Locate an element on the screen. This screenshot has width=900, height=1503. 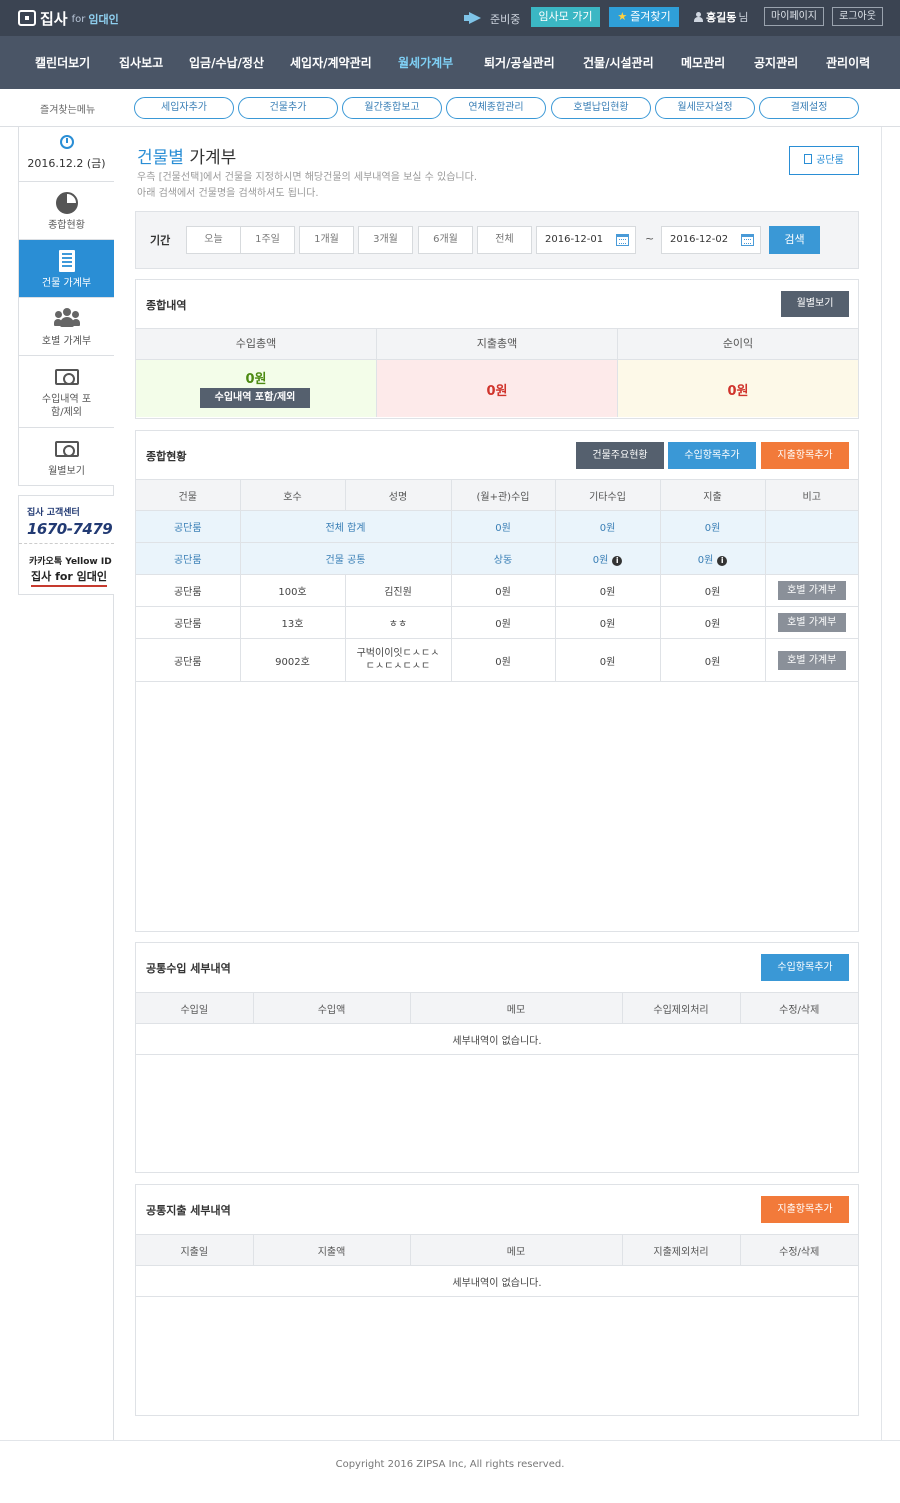
nav-tenant: 세입자/계약관리 is located at coordinates (331, 62).